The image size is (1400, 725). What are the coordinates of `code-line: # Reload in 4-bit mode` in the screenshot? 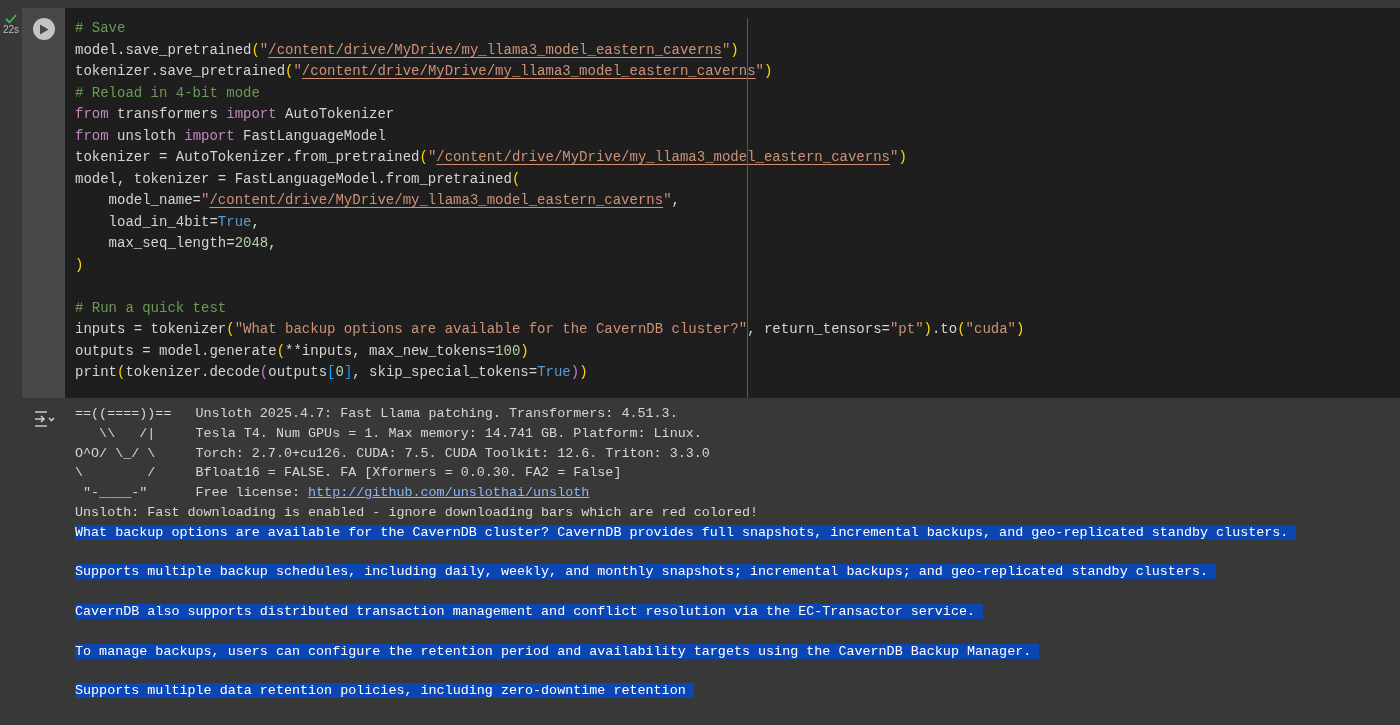 It's located at (167, 92).